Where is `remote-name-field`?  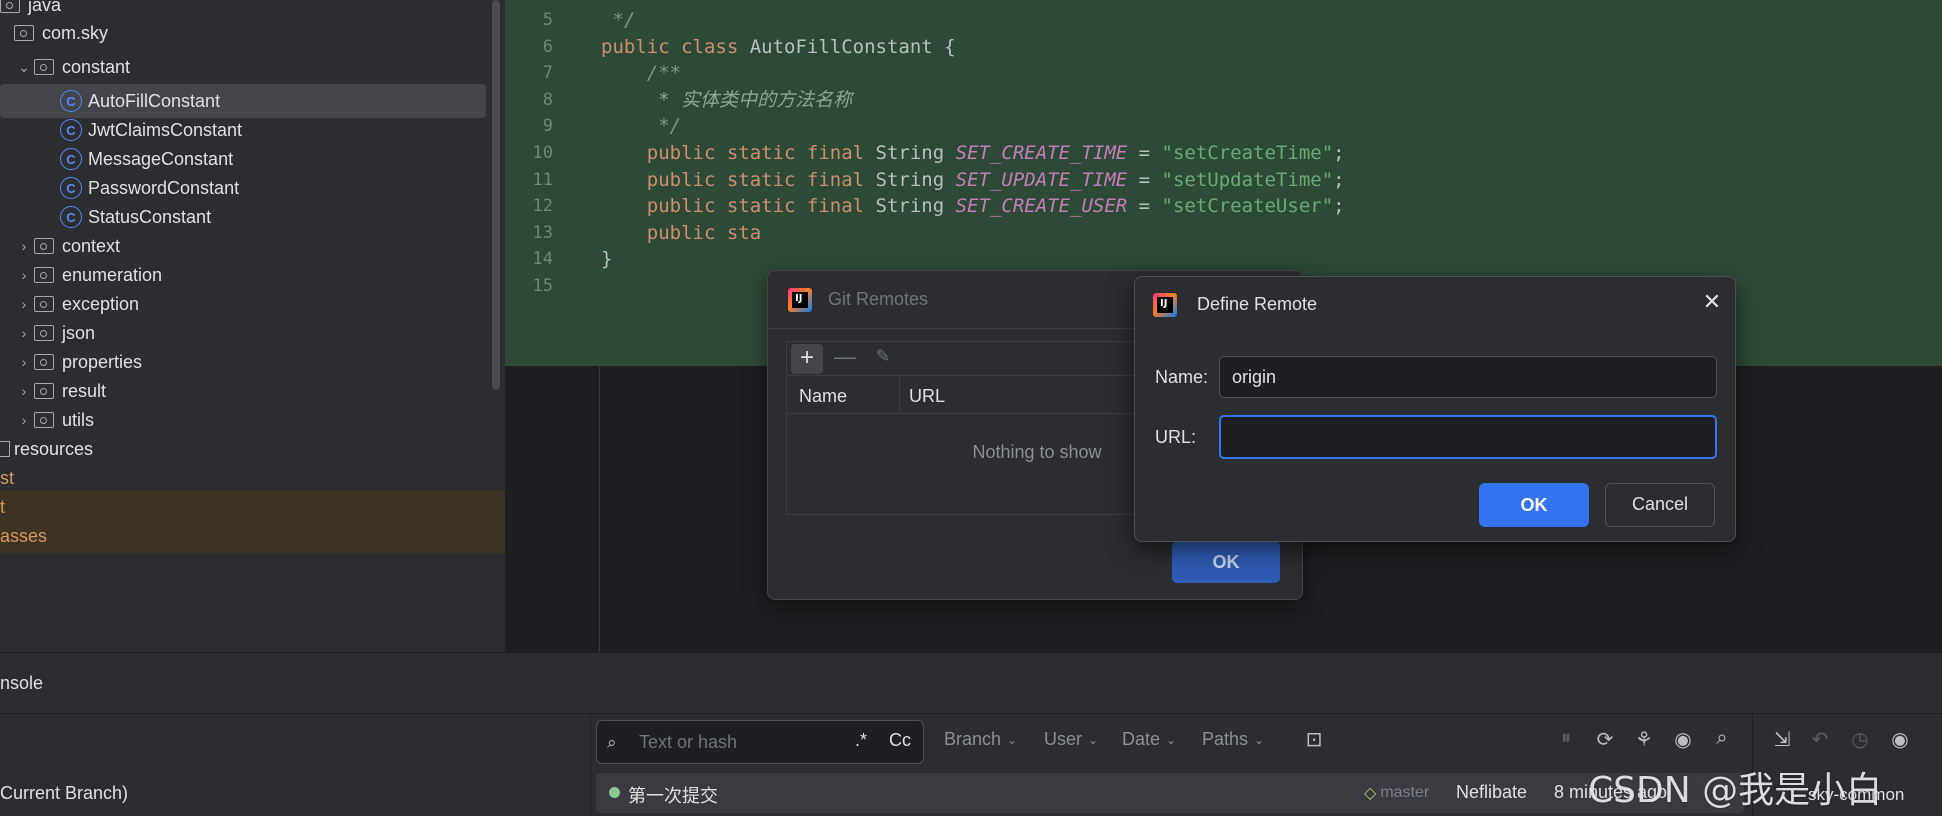
remote-name-field is located at coordinates (1468, 377).